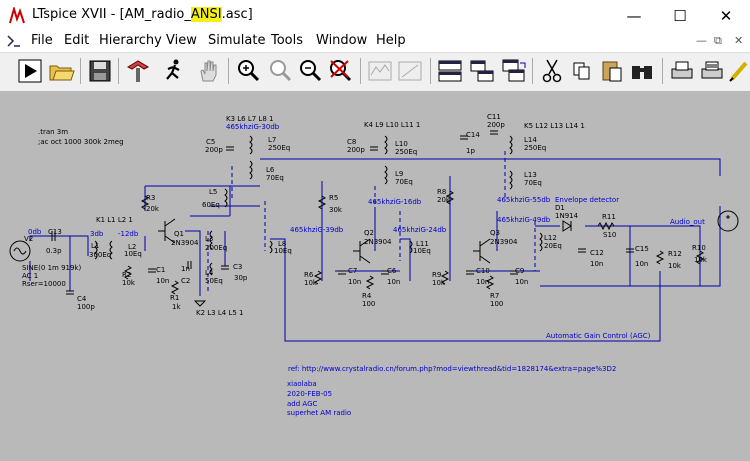  Describe the element at coordinates (209, 273) in the screenshot. I see `label-l4: L4` at that location.